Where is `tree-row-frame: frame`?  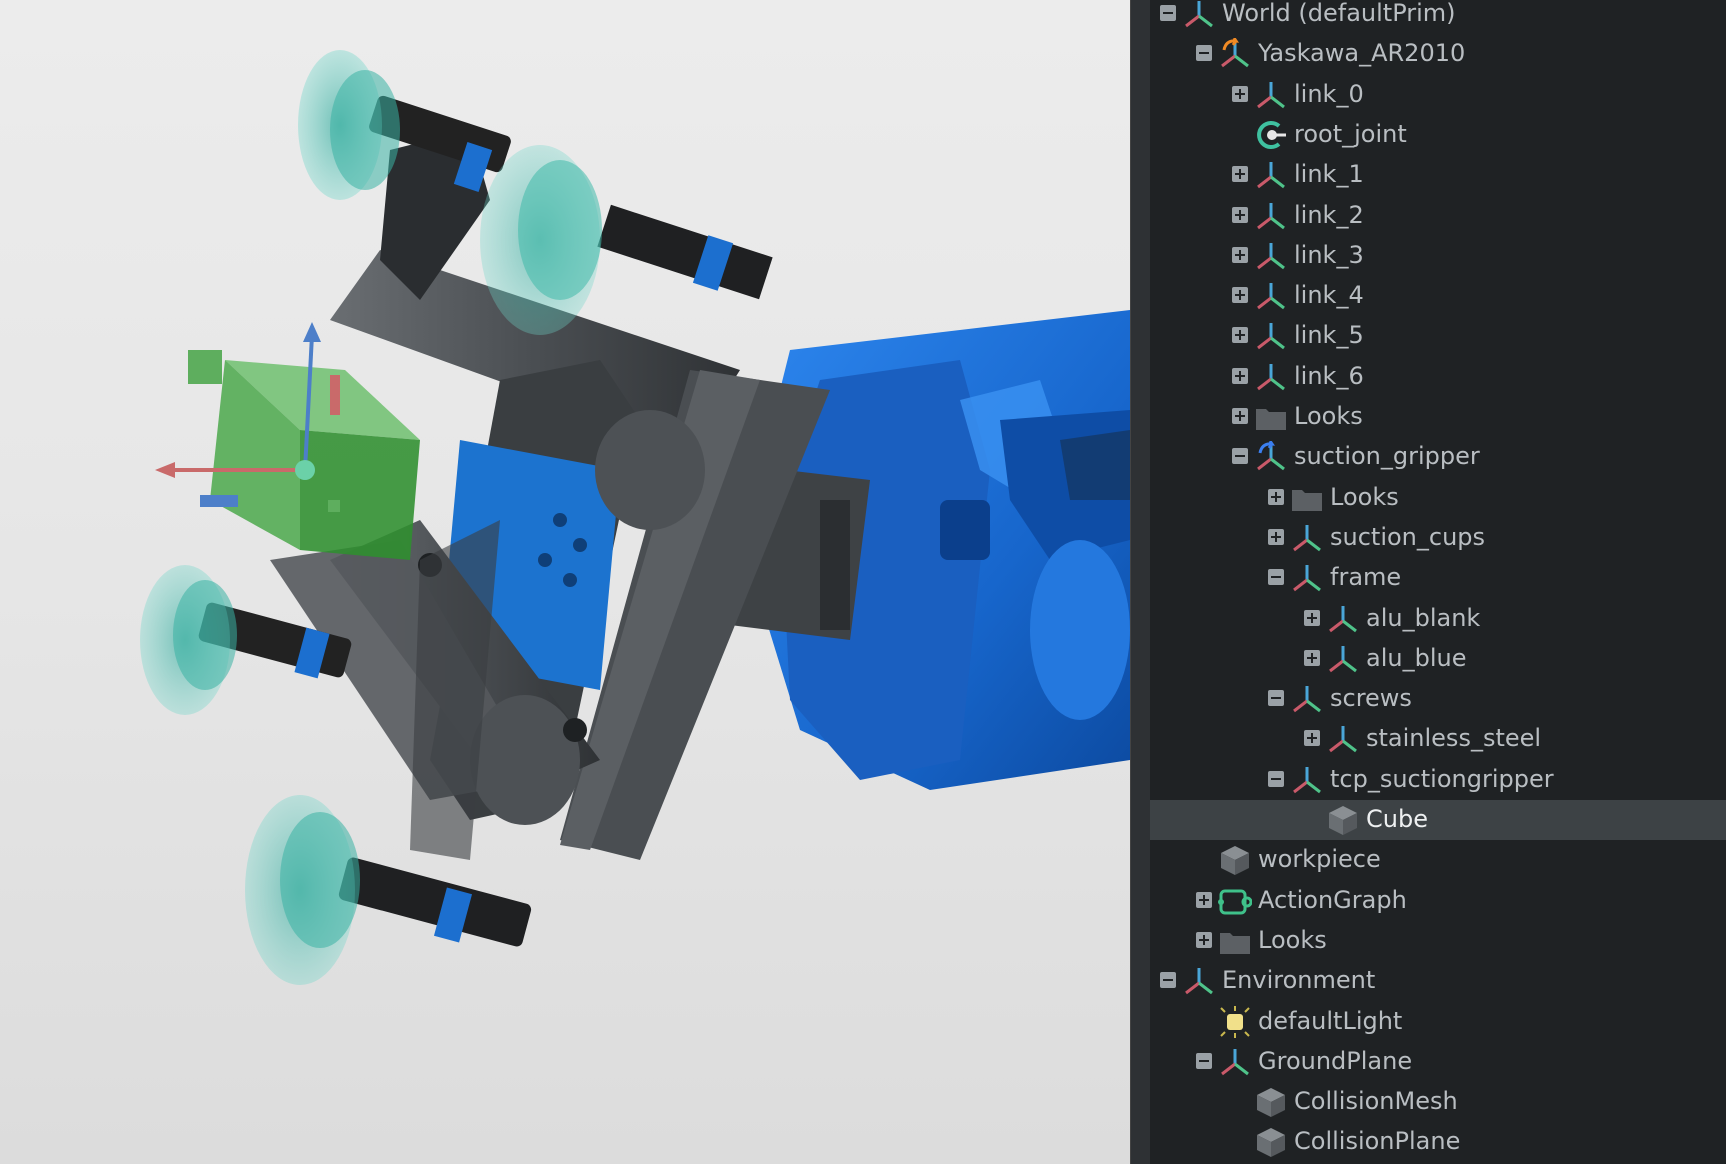
tree-row-frame: frame is located at coordinates (1438, 578).